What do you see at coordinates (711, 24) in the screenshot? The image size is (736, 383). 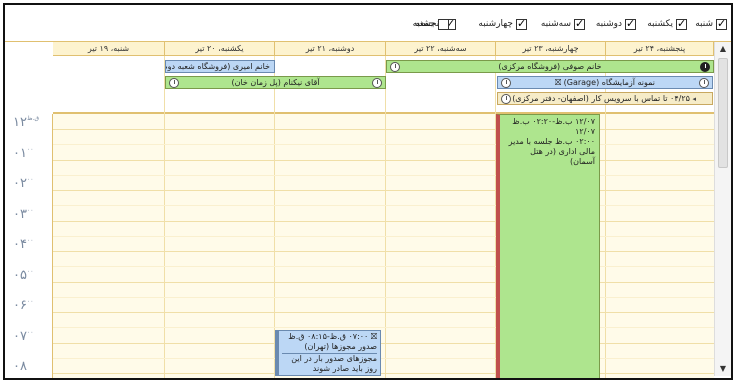 I see `filter-saturday: شنبه` at bounding box center [711, 24].